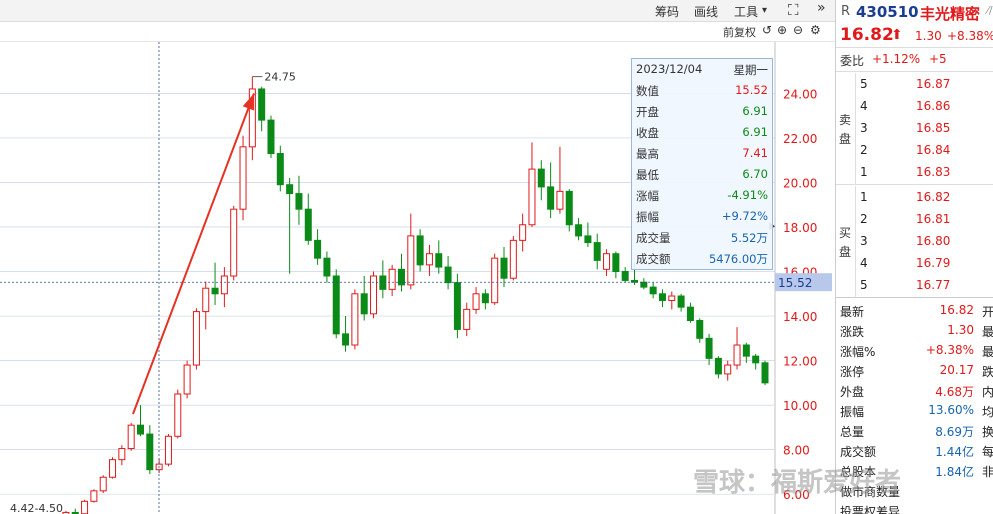 The width and height of the screenshot is (993, 514). I want to click on sell-level-row: 2 16.84, so click(924, 151).